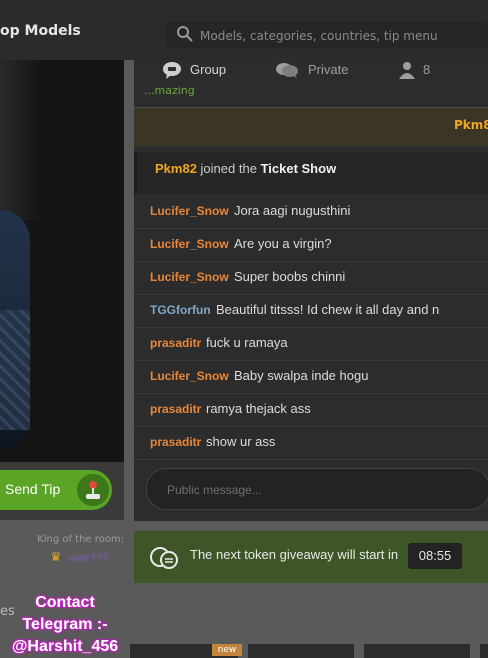 The height and width of the screenshot is (658, 488). I want to click on king-label: King of the room:, so click(80, 539).